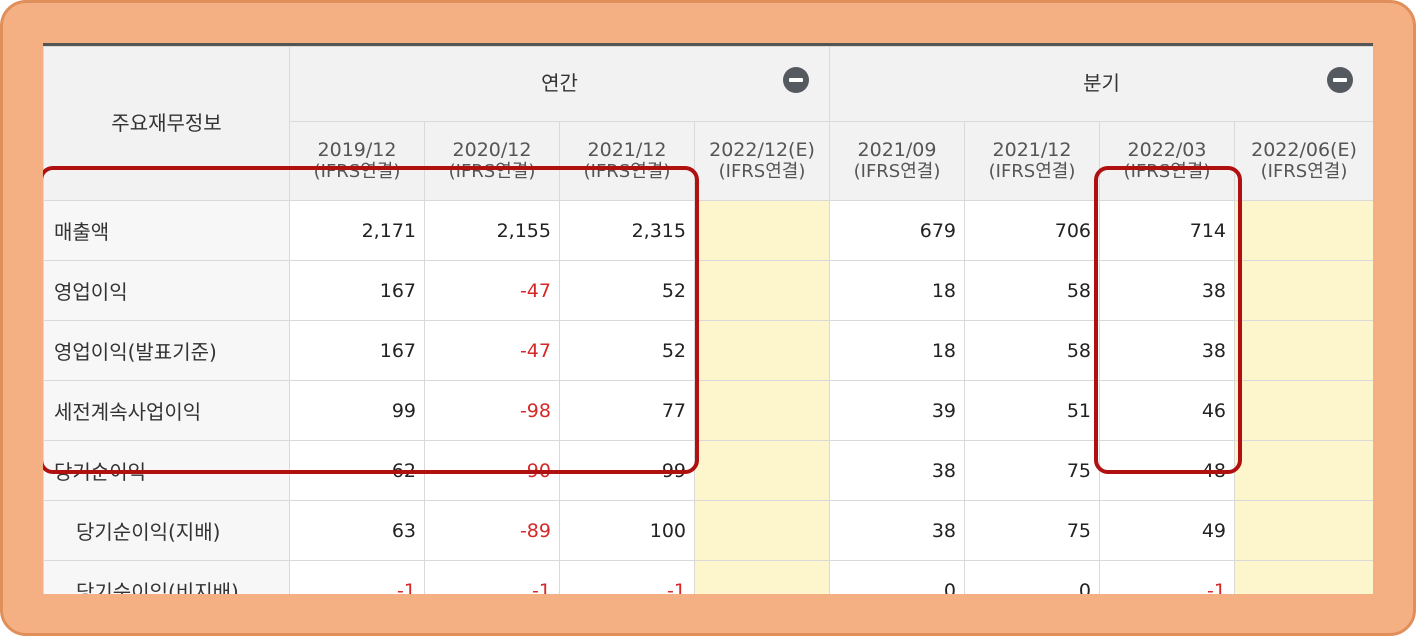 Image resolution: width=1416 pixels, height=636 pixels. I want to click on value-cell: 77, so click(627, 410).